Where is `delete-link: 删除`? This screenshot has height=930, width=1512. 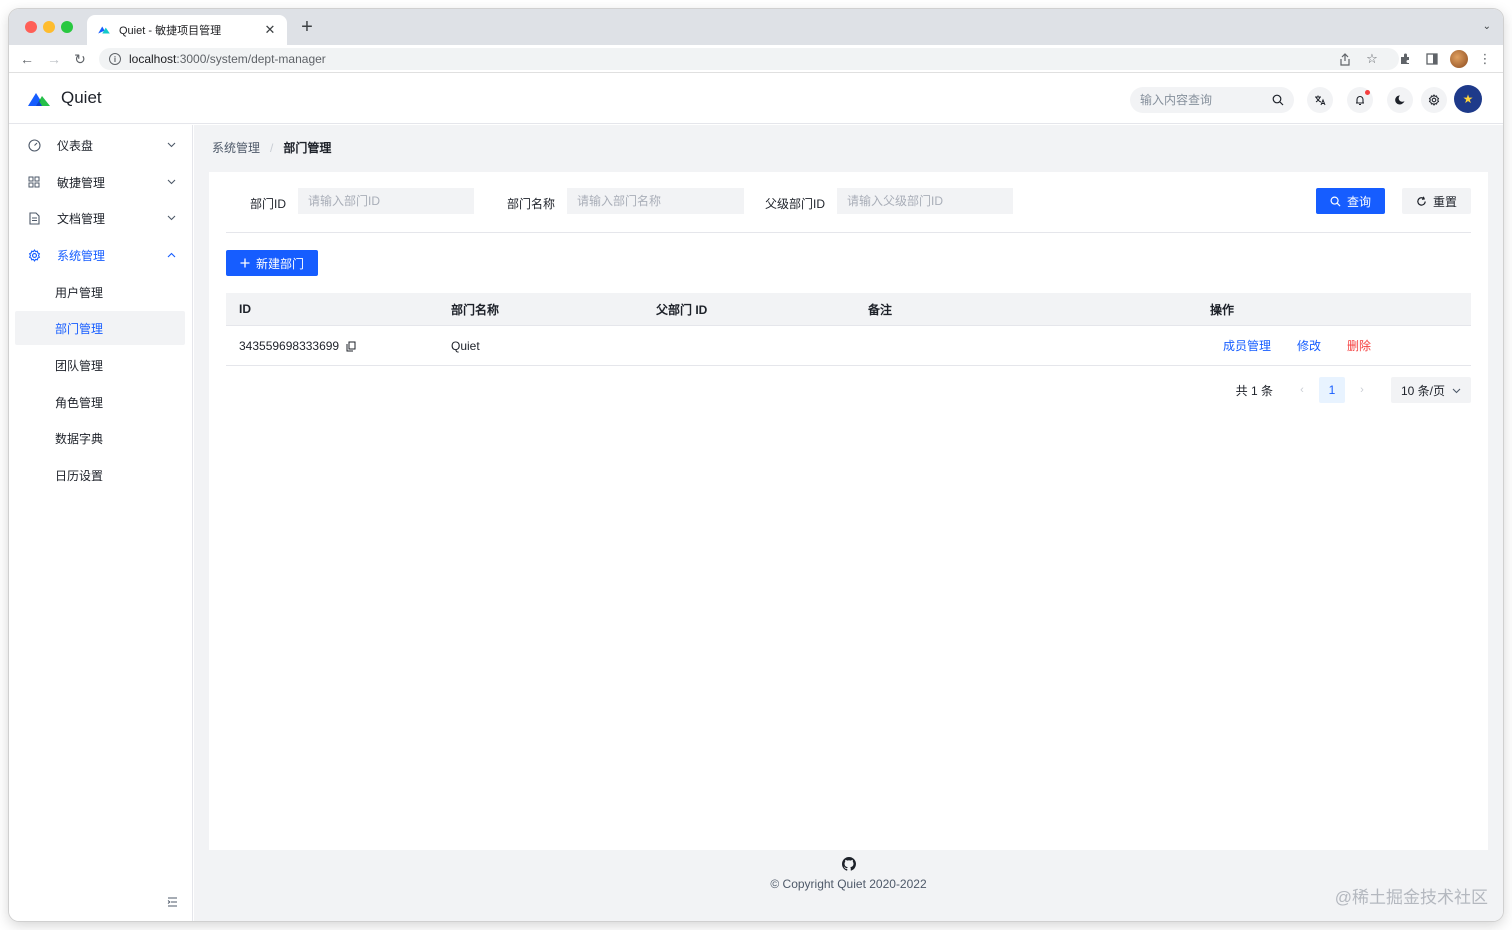
delete-link: 删除 is located at coordinates (1359, 345).